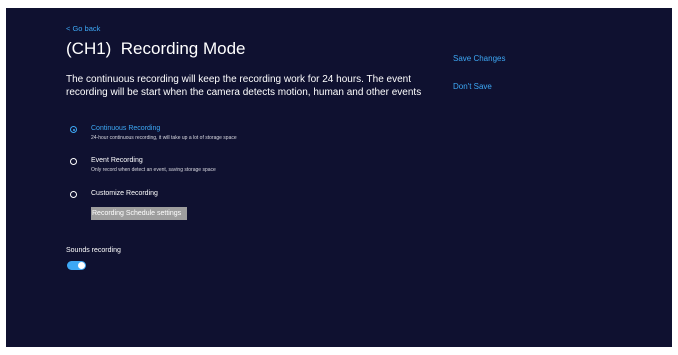  I want to click on sounds-recording-toggle, so click(76, 265).